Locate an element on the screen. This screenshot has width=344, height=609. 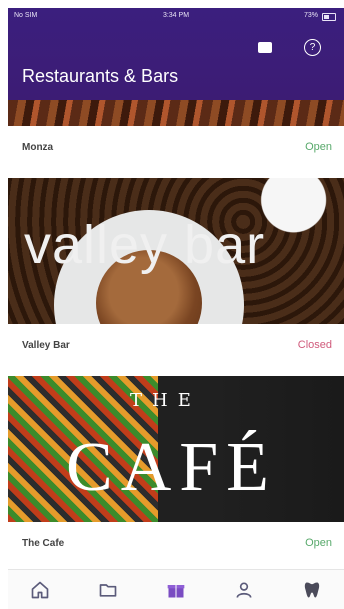
home-icon is located at coordinates (40, 589).